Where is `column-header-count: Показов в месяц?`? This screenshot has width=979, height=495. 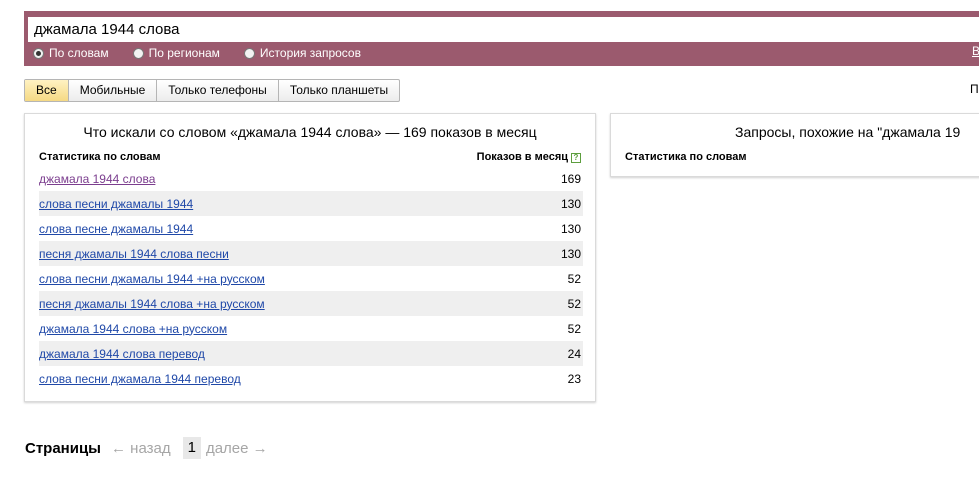 column-header-count: Показов в месяц? is located at coordinates (529, 157).